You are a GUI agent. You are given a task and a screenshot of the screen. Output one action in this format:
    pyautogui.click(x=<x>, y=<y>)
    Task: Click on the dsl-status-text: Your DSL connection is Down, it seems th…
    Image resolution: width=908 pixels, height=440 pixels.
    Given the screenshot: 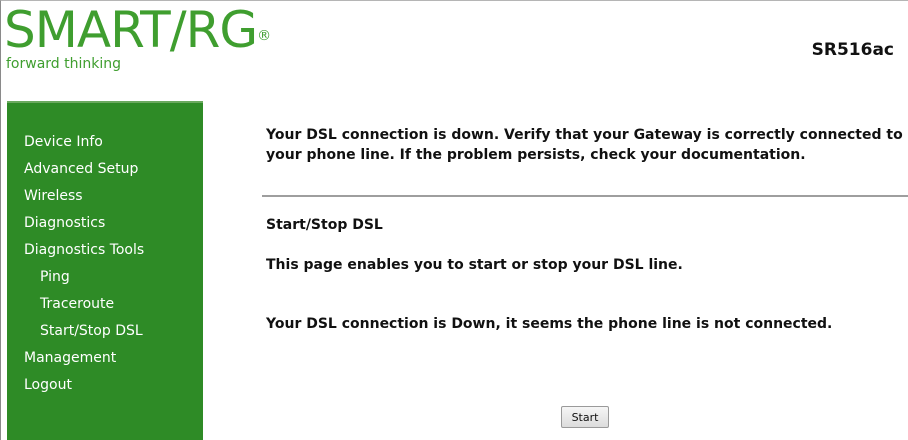 What is the action you would take?
    pyautogui.click(x=549, y=324)
    